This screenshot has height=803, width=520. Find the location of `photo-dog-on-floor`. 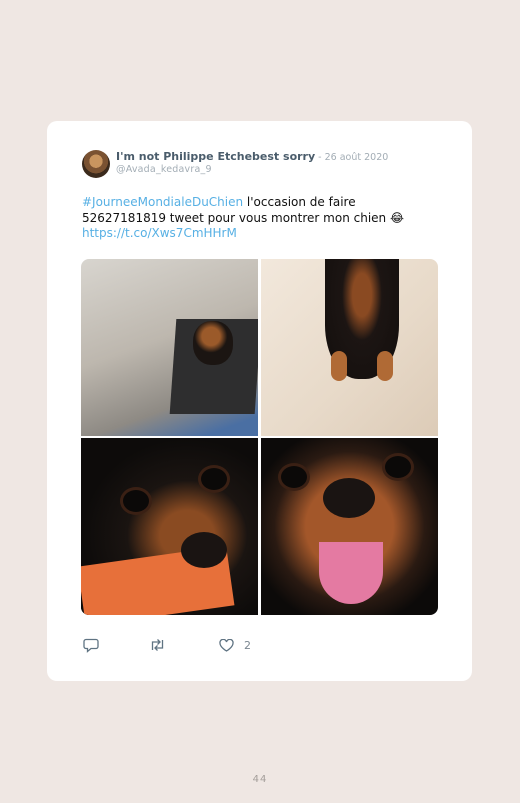

photo-dog-on-floor is located at coordinates (349, 347).